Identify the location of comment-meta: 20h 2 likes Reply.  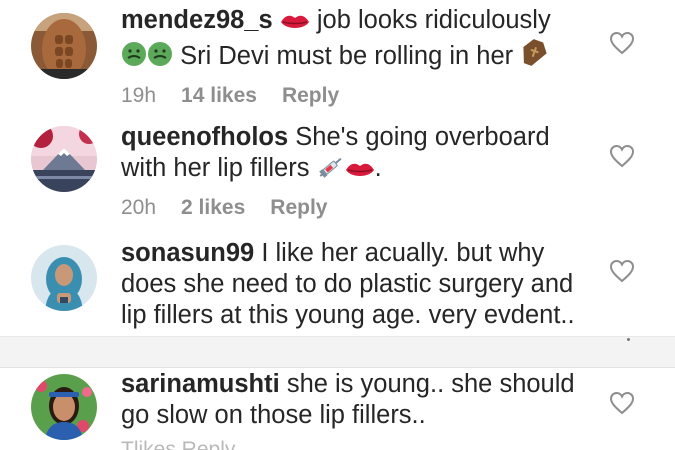
(224, 208).